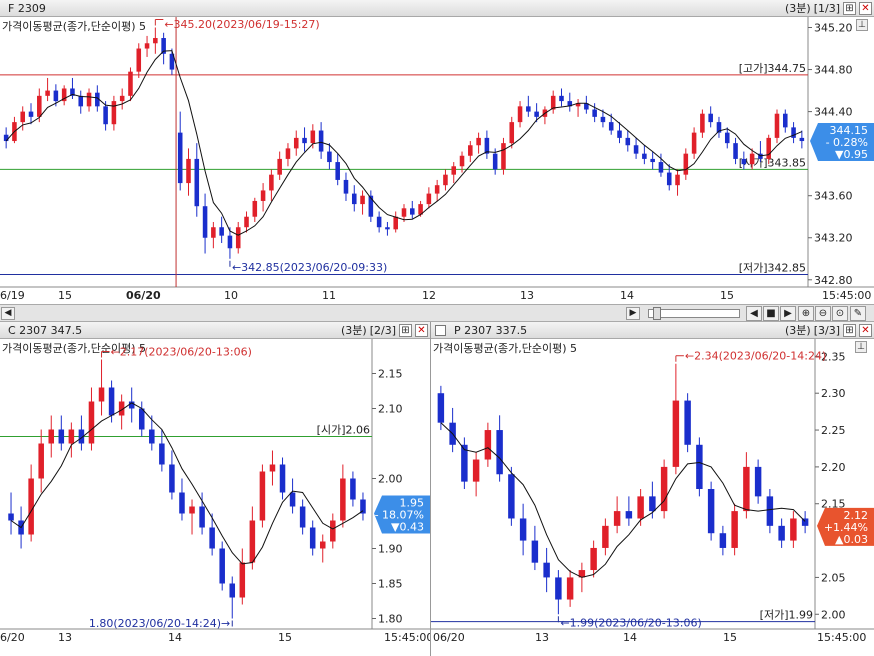 The height and width of the screenshot is (656, 874). I want to click on zoom-out-icon: ⊖, so click(823, 313).